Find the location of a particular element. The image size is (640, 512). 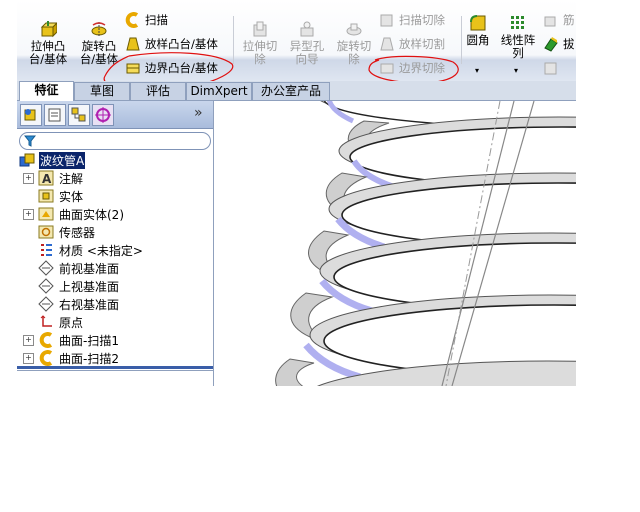

tree-item-label: 曲面-扫描1 is located at coordinates (89, 340).